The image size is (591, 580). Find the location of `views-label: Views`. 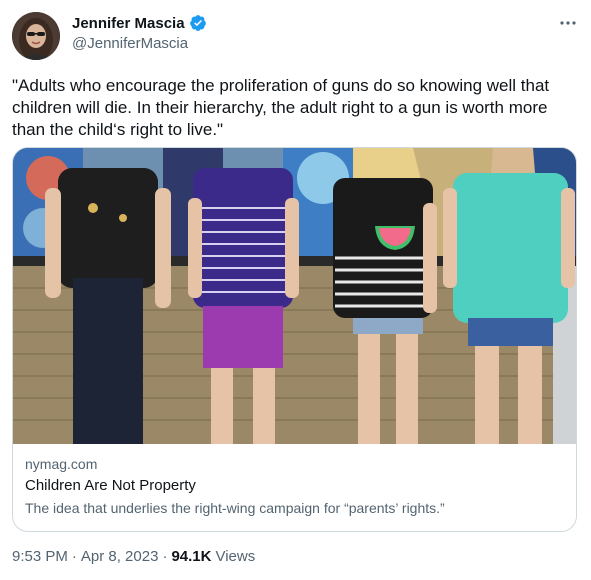

views-label: Views is located at coordinates (235, 556).